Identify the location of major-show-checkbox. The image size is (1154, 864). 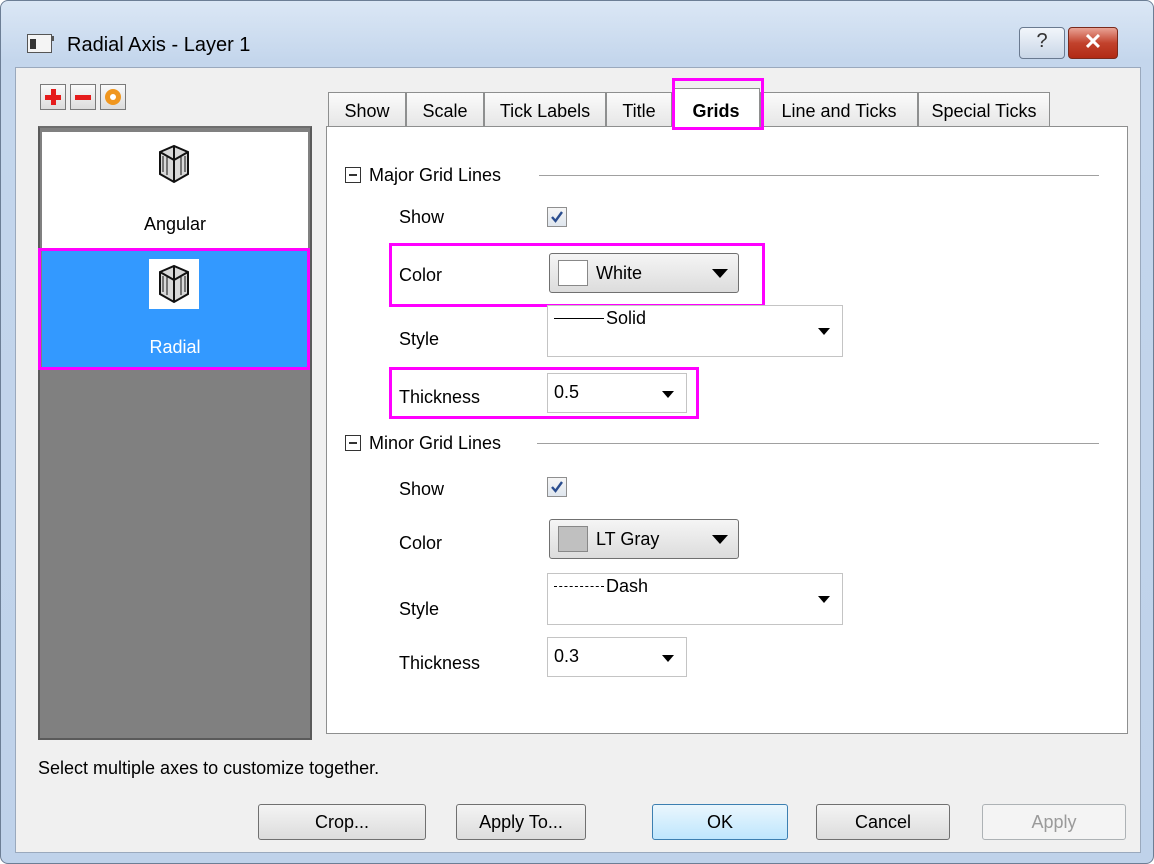
(557, 217).